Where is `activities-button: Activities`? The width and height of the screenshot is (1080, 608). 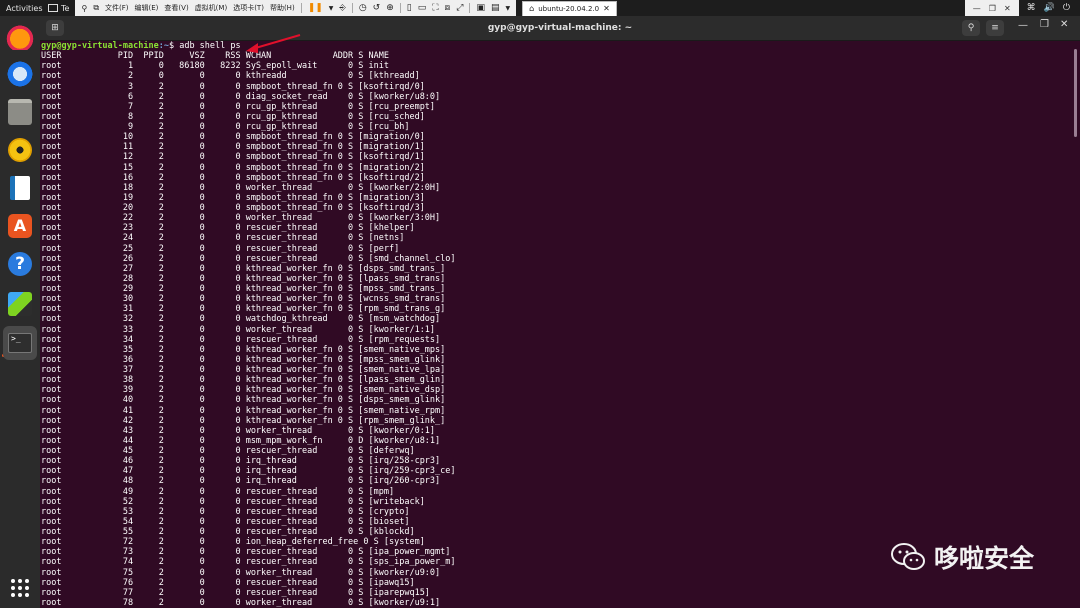
activities-button: Activities is located at coordinates (24, 8).